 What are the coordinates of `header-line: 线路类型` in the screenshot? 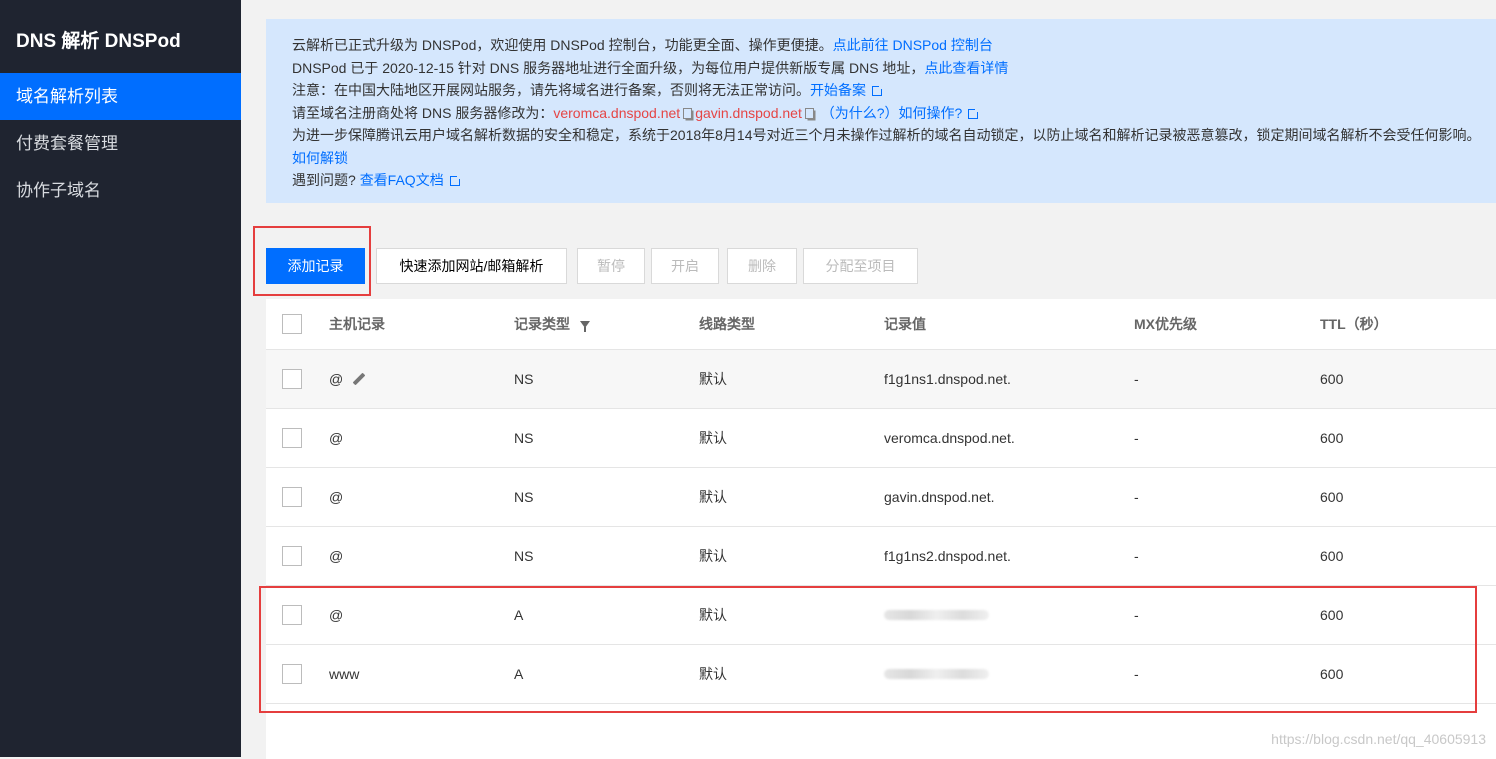 It's located at (727, 324).